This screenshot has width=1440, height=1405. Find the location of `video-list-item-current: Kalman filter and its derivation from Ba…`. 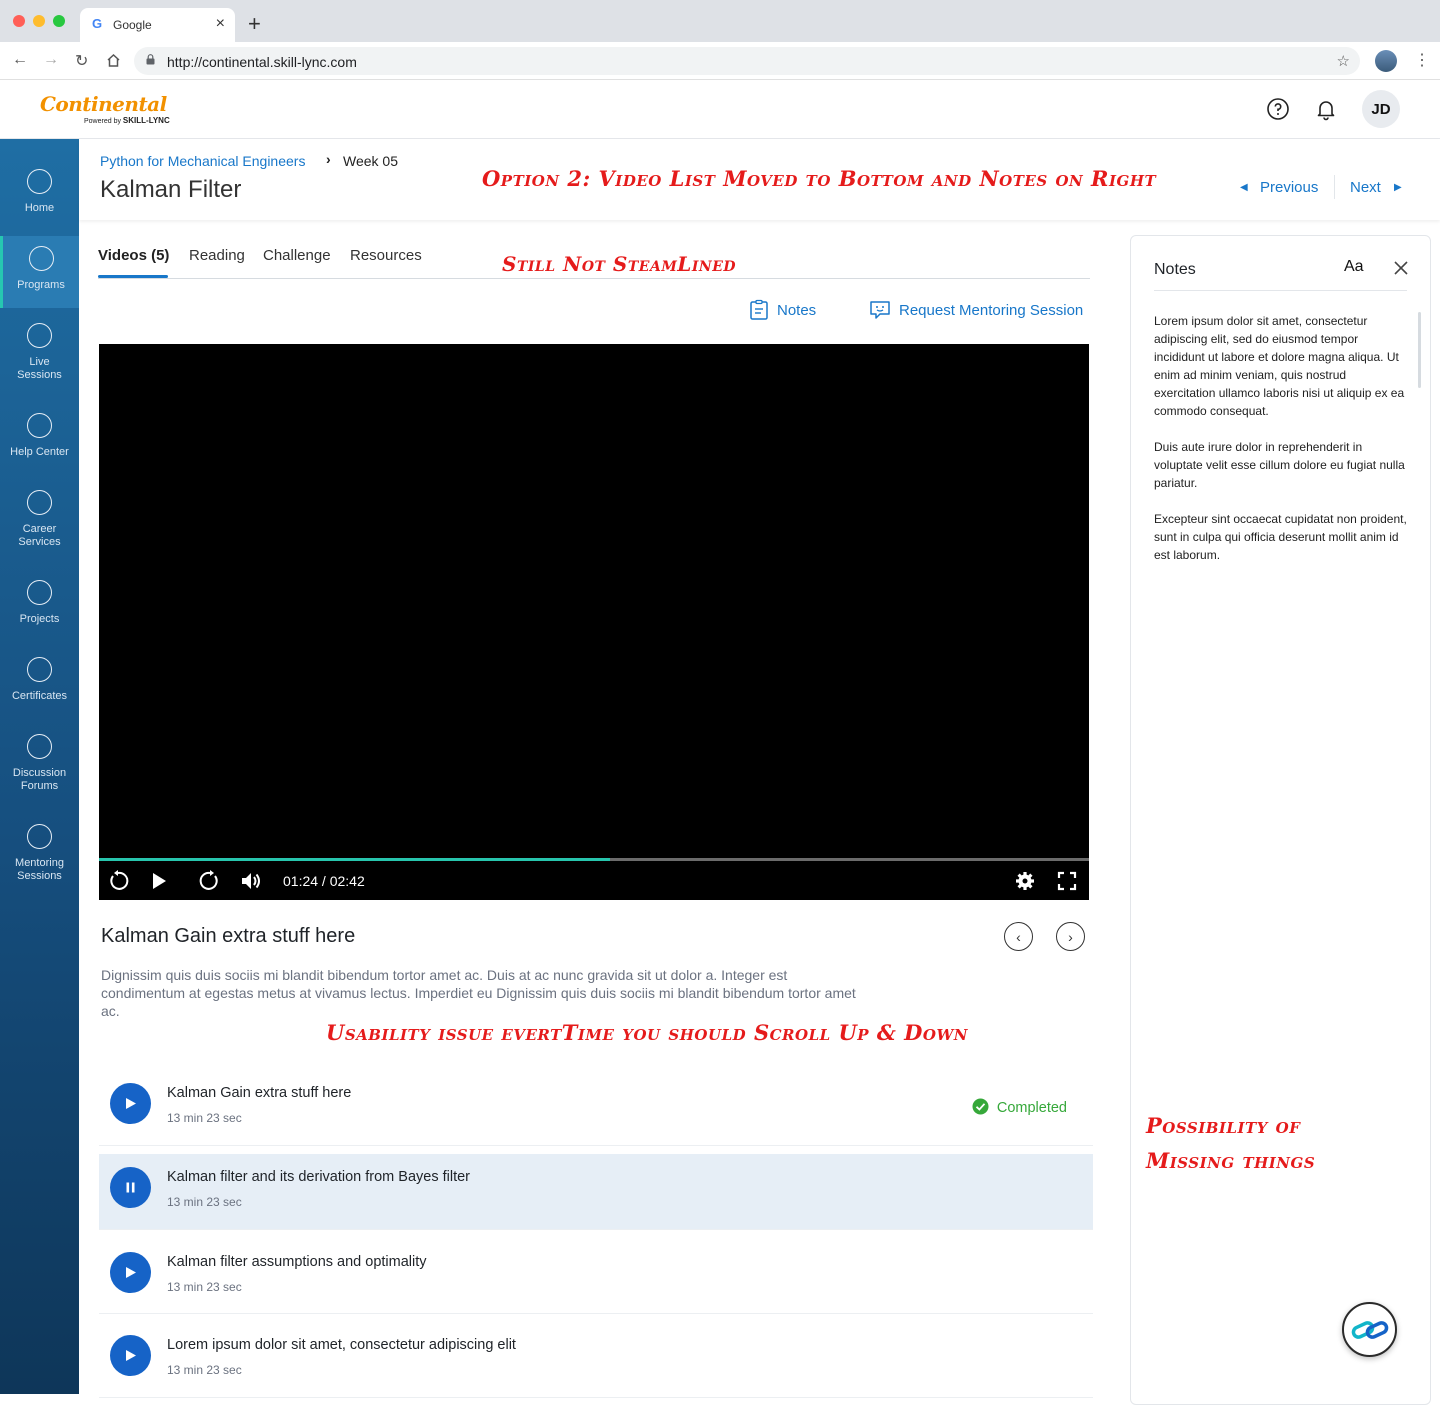

video-list-item-current: Kalman filter and its derivation from Ba… is located at coordinates (596, 1192).